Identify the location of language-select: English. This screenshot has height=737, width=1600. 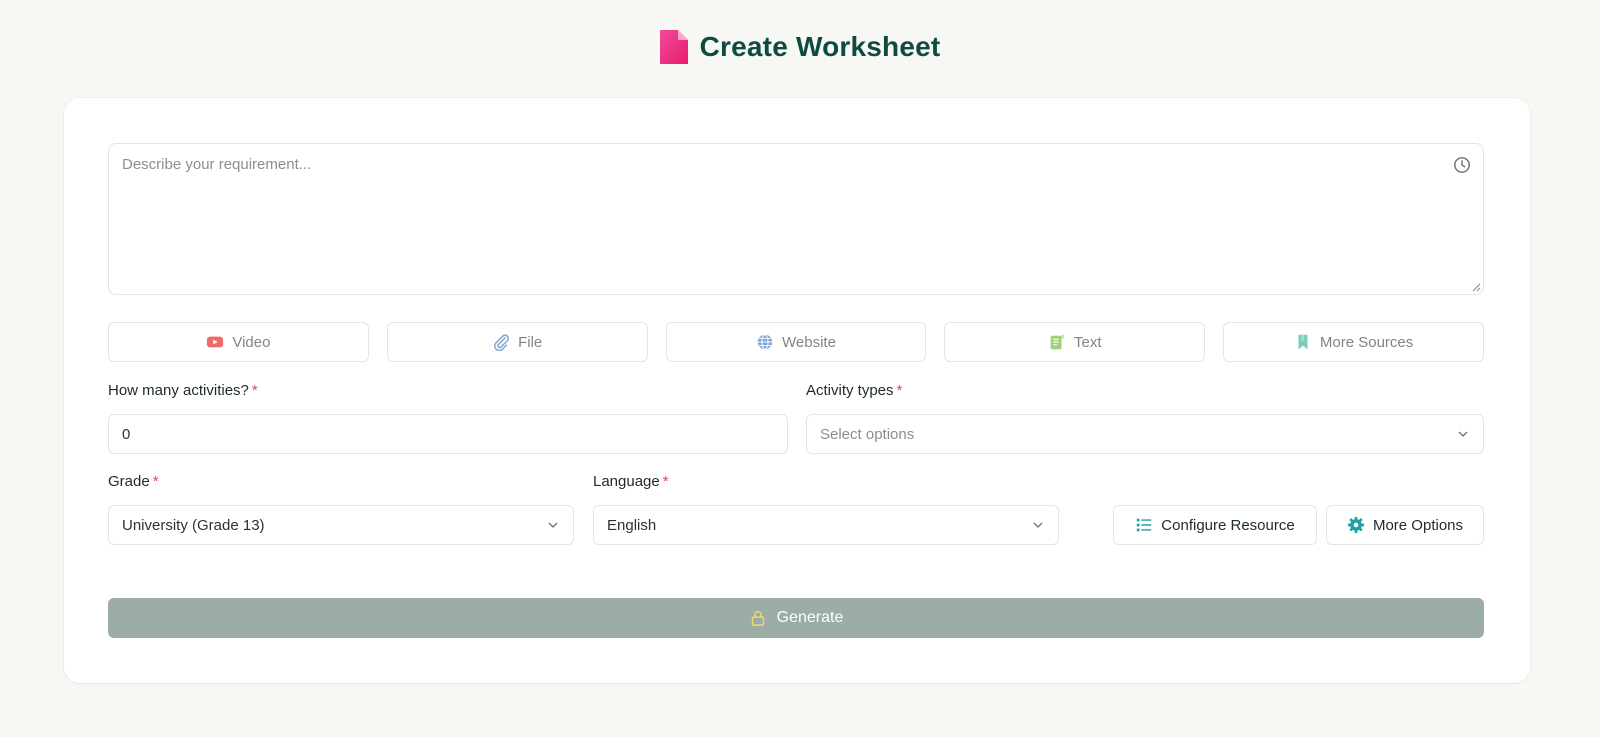
(826, 525).